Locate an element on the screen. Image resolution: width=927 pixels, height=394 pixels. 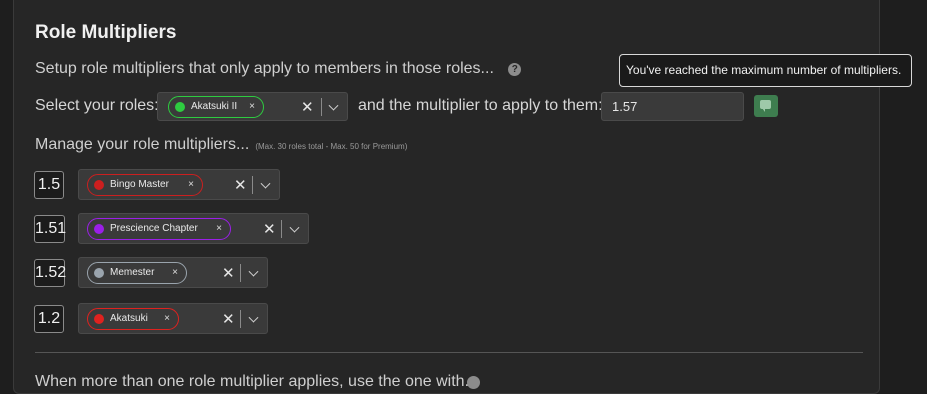
add-comment-icon is located at coordinates (765, 106).